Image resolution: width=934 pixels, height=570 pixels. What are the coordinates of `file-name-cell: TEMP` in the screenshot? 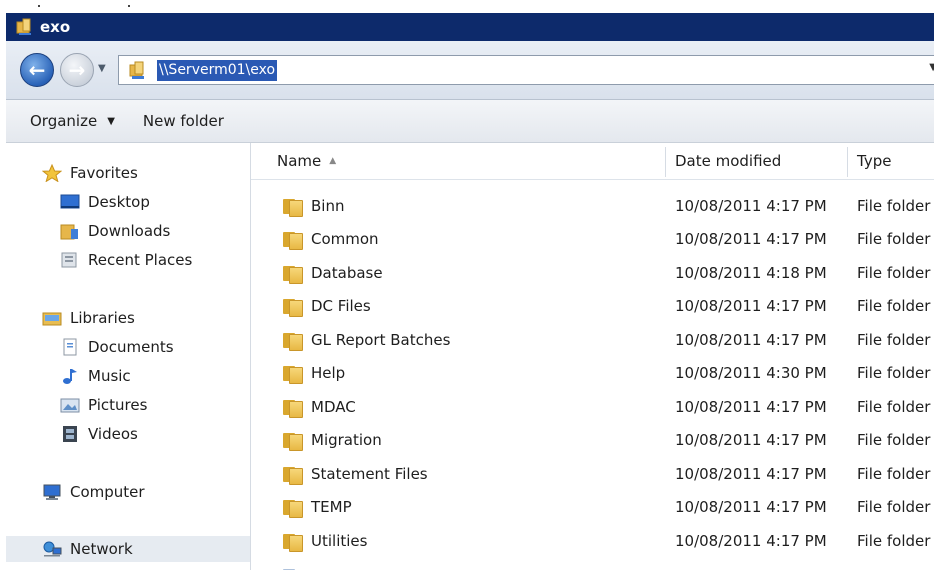 It's located at (316, 507).